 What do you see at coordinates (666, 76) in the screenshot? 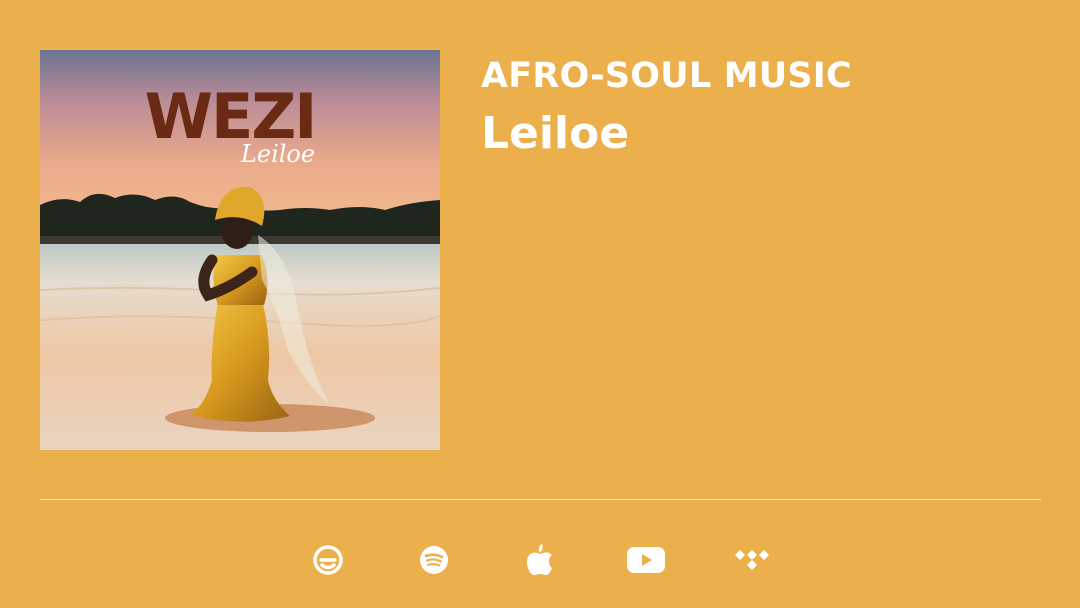
I see `genre-label: AFRO-SOUL MUSIC` at bounding box center [666, 76].